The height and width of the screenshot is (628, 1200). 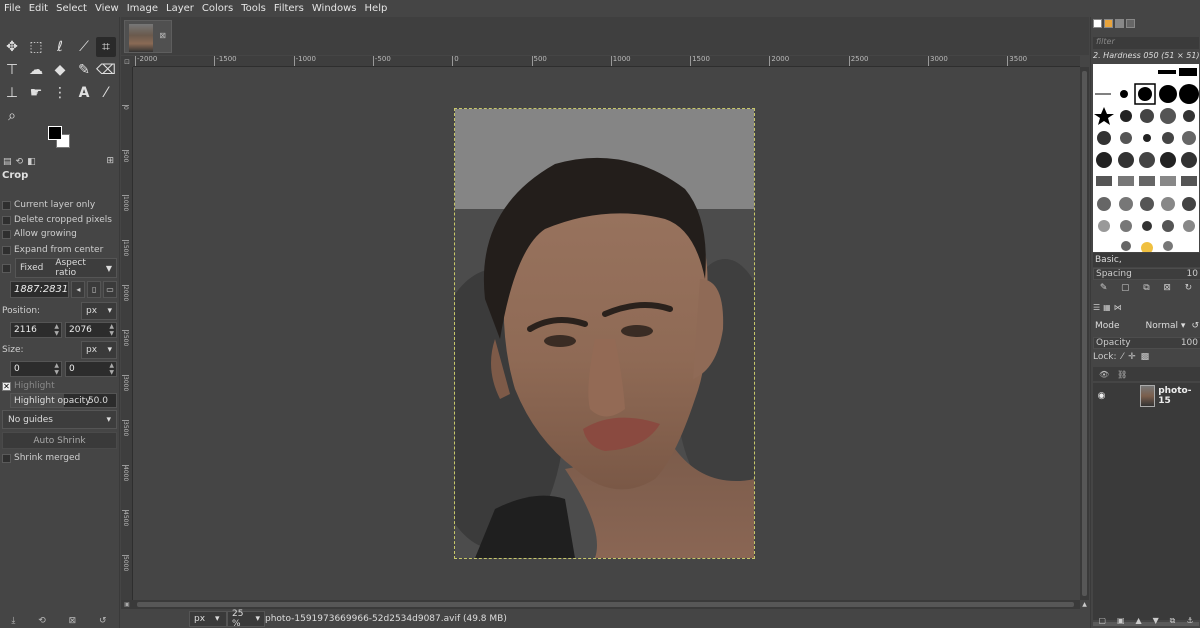 I want to click on allow-growing-checkbox: Allow growing, so click(x=39, y=234).